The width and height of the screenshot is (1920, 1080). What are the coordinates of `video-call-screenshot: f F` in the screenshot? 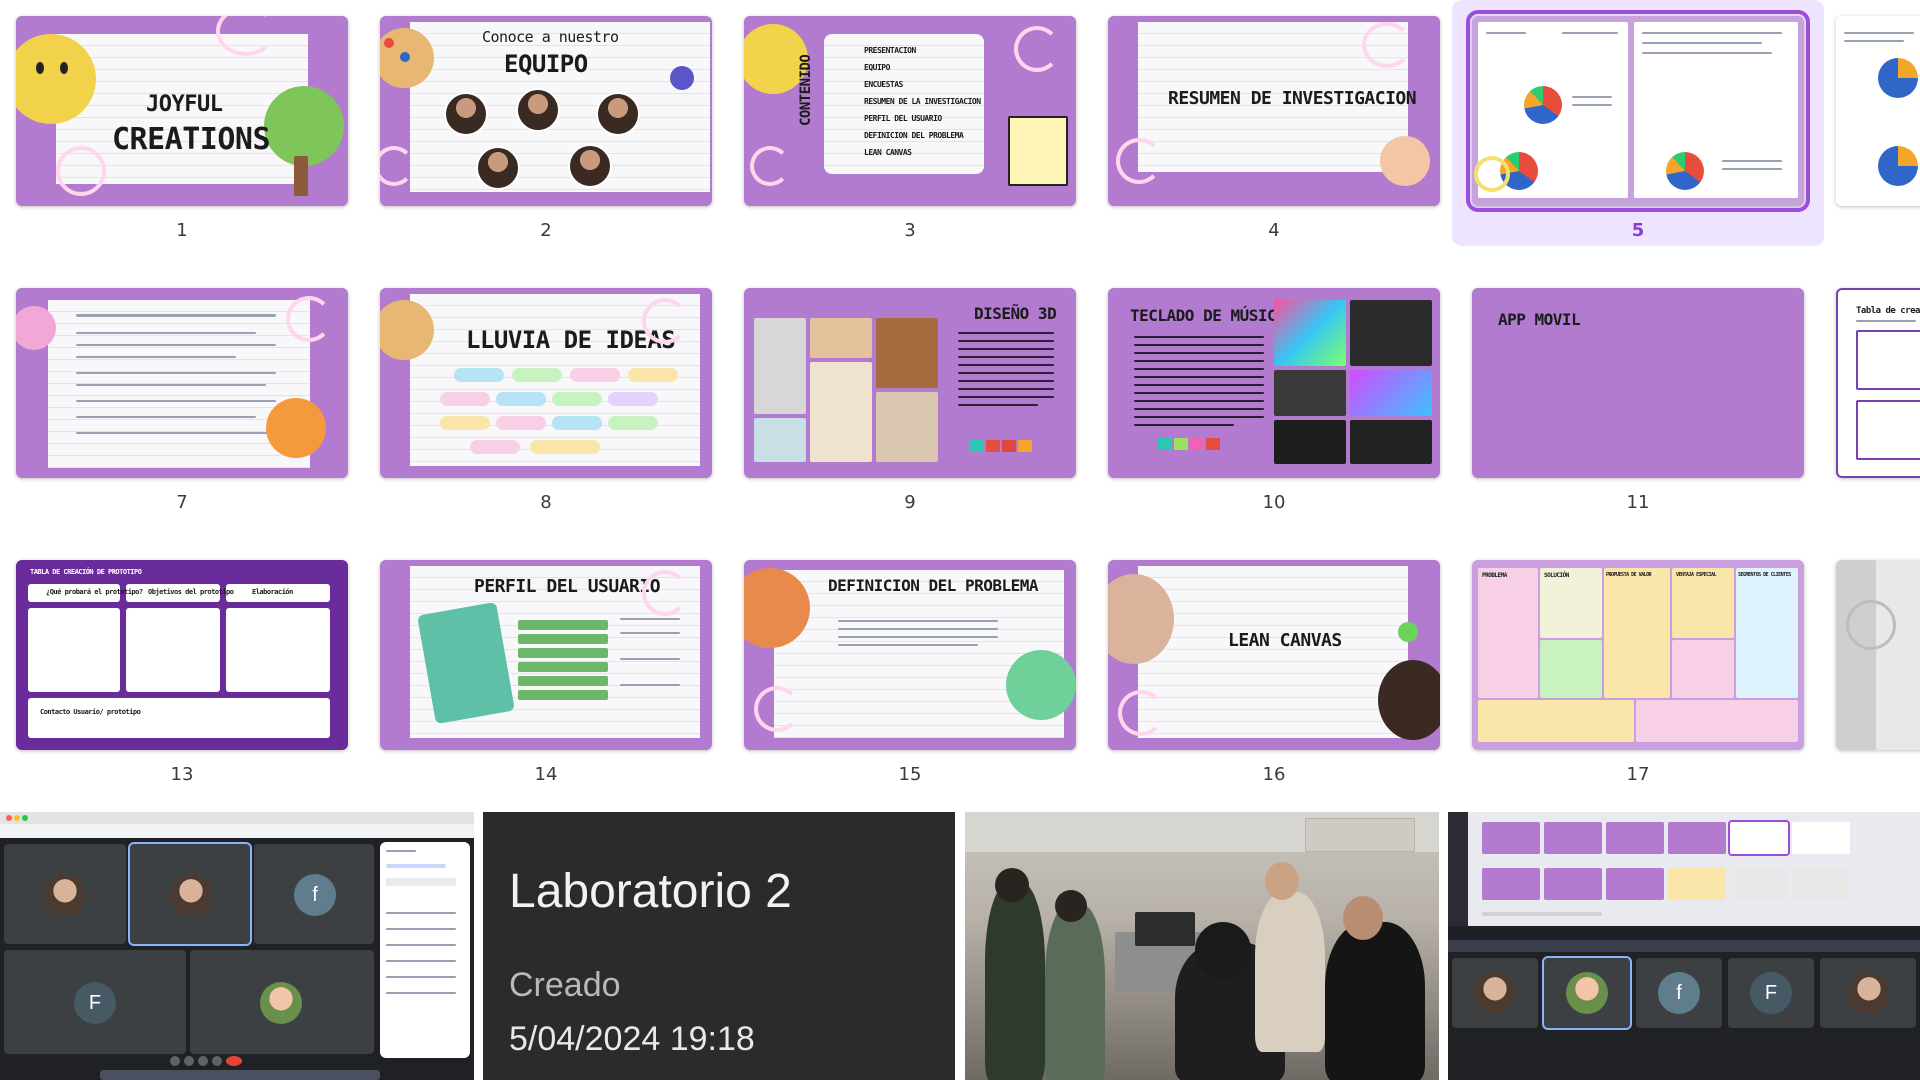 It's located at (237, 946).